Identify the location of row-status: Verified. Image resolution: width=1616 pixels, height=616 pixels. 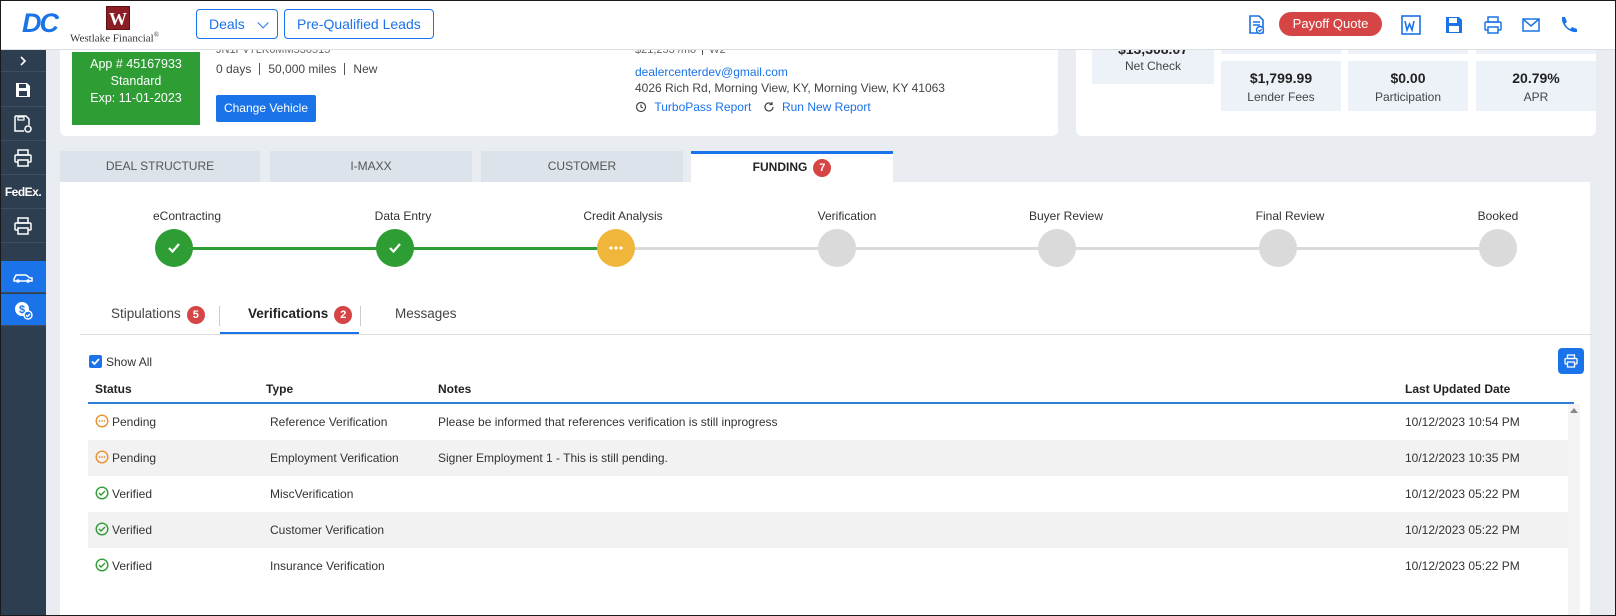
(132, 530).